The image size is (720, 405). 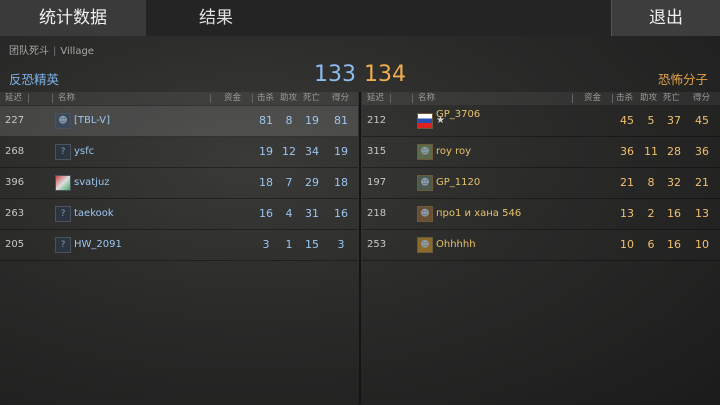 What do you see at coordinates (289, 244) in the screenshot?
I see `player-assists: 1` at bounding box center [289, 244].